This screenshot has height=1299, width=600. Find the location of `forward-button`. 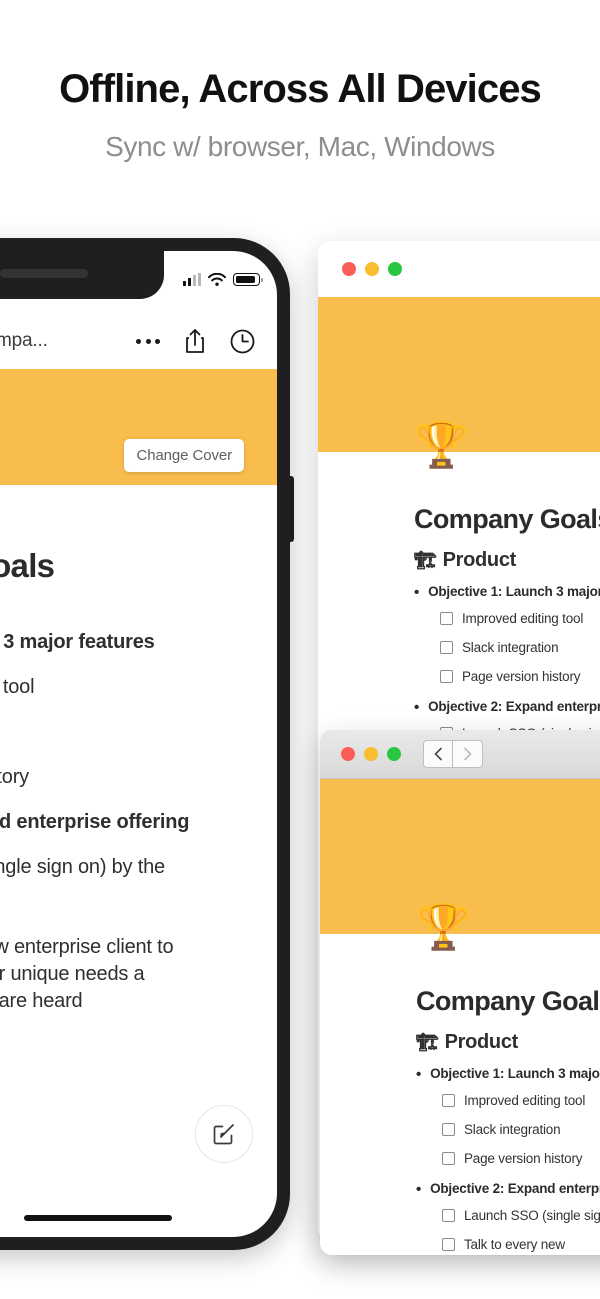

forward-button is located at coordinates (468, 754).